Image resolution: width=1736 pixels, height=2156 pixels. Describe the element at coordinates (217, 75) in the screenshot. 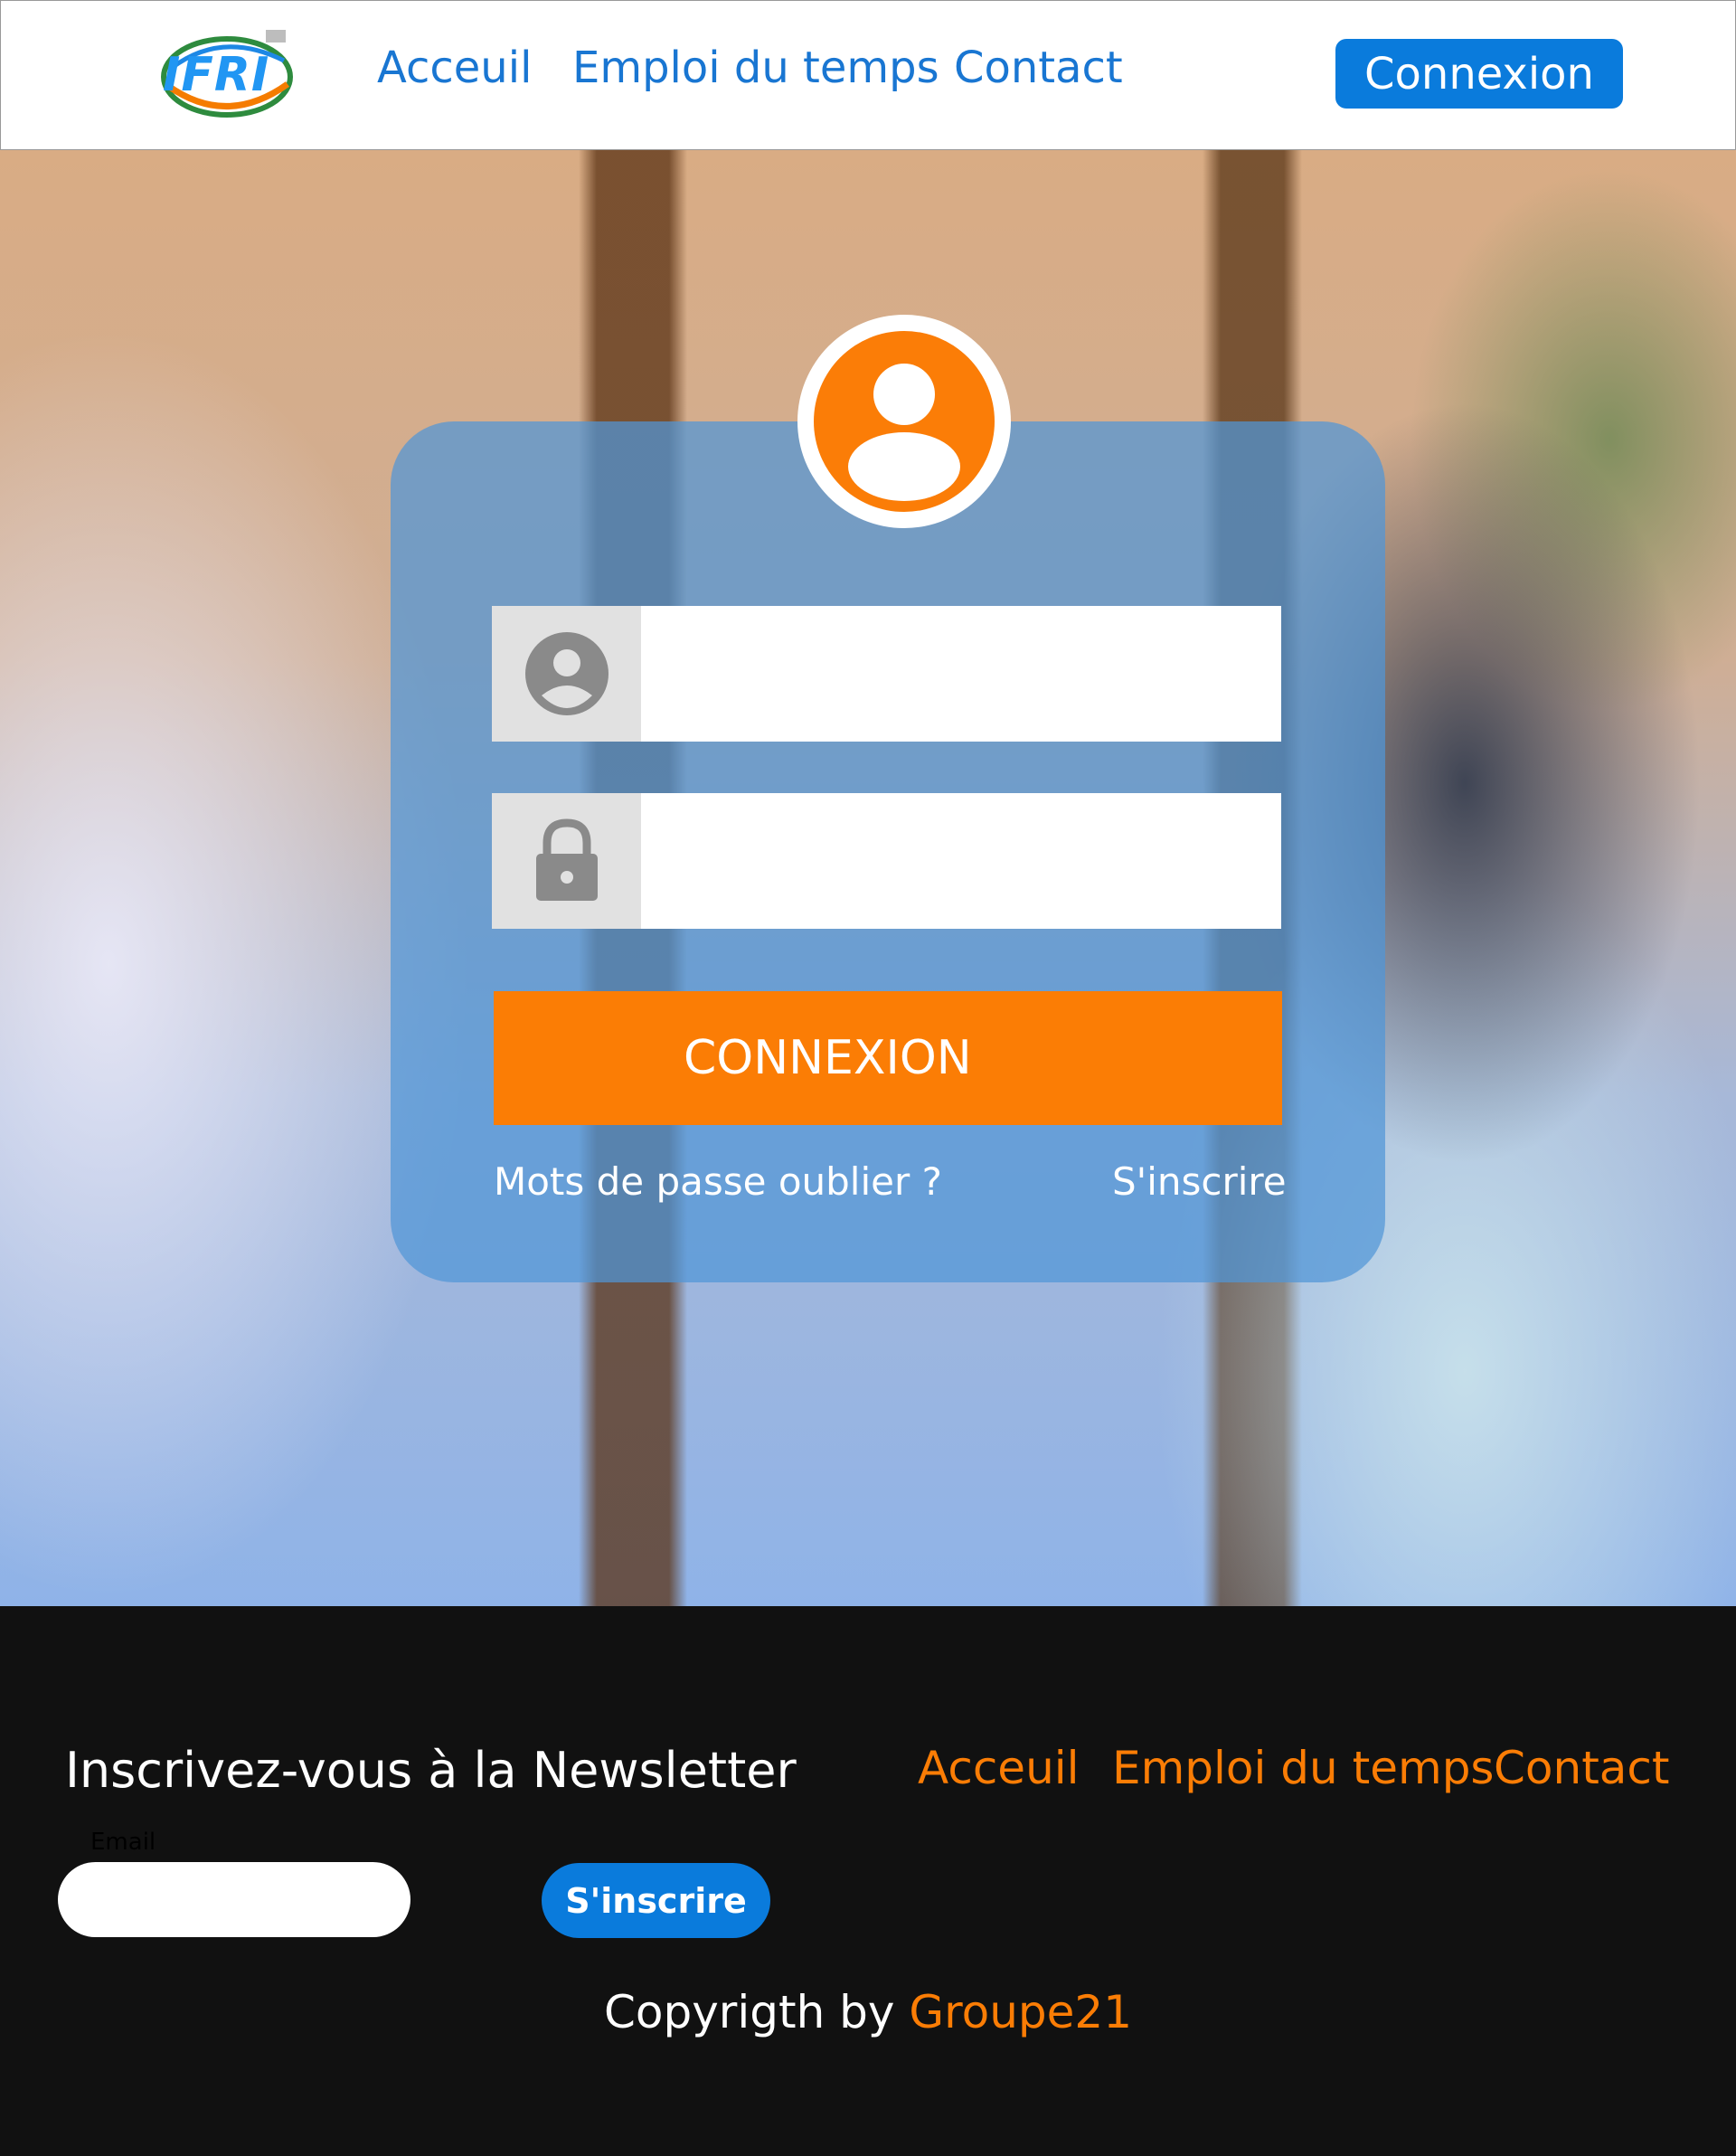

I see `logo-text: IFRI` at that location.